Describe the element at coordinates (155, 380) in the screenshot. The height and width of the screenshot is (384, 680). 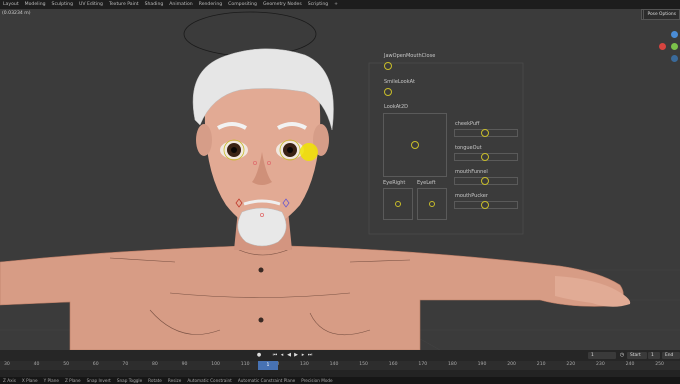
I see `status-hint: Rotate` at that location.